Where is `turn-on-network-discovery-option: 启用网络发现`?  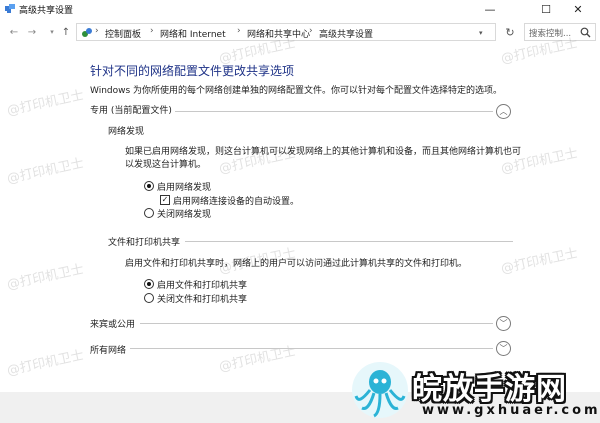 turn-on-network-discovery-option: 启用网络发现 is located at coordinates (178, 186).